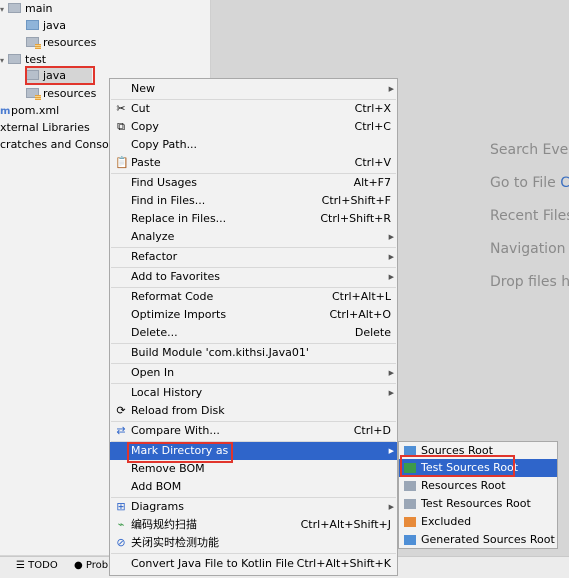  What do you see at coordinates (121, 126) in the screenshot?
I see `copy-icon: ⧉` at bounding box center [121, 126].